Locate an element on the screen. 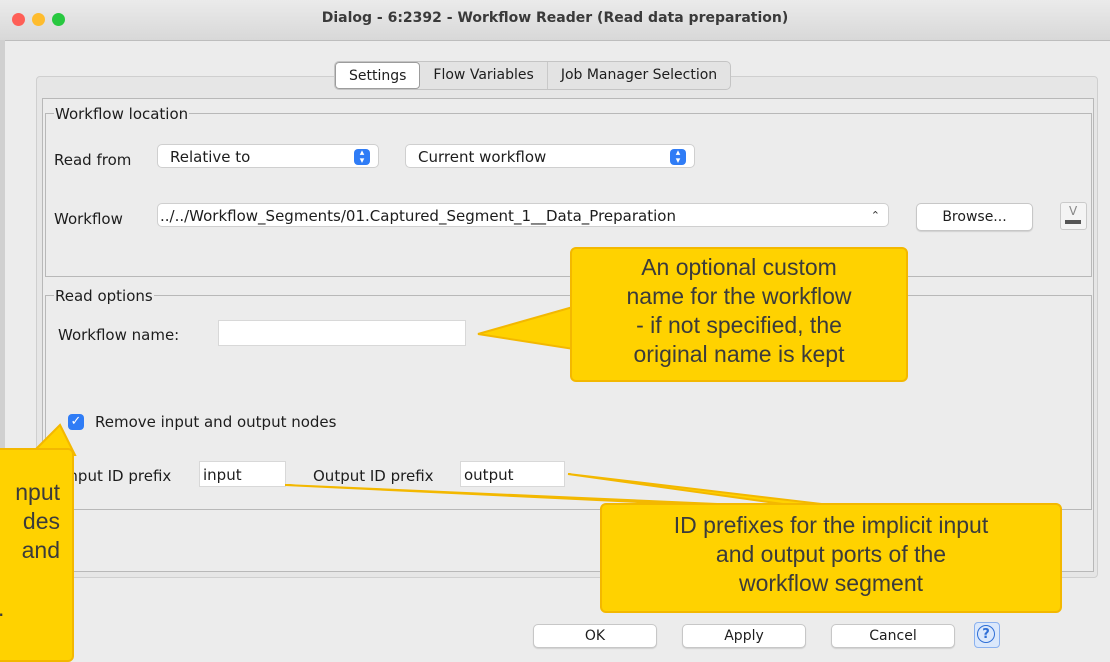 The image size is (1110, 662). callout-line: name for the workflow is located at coordinates (739, 296).